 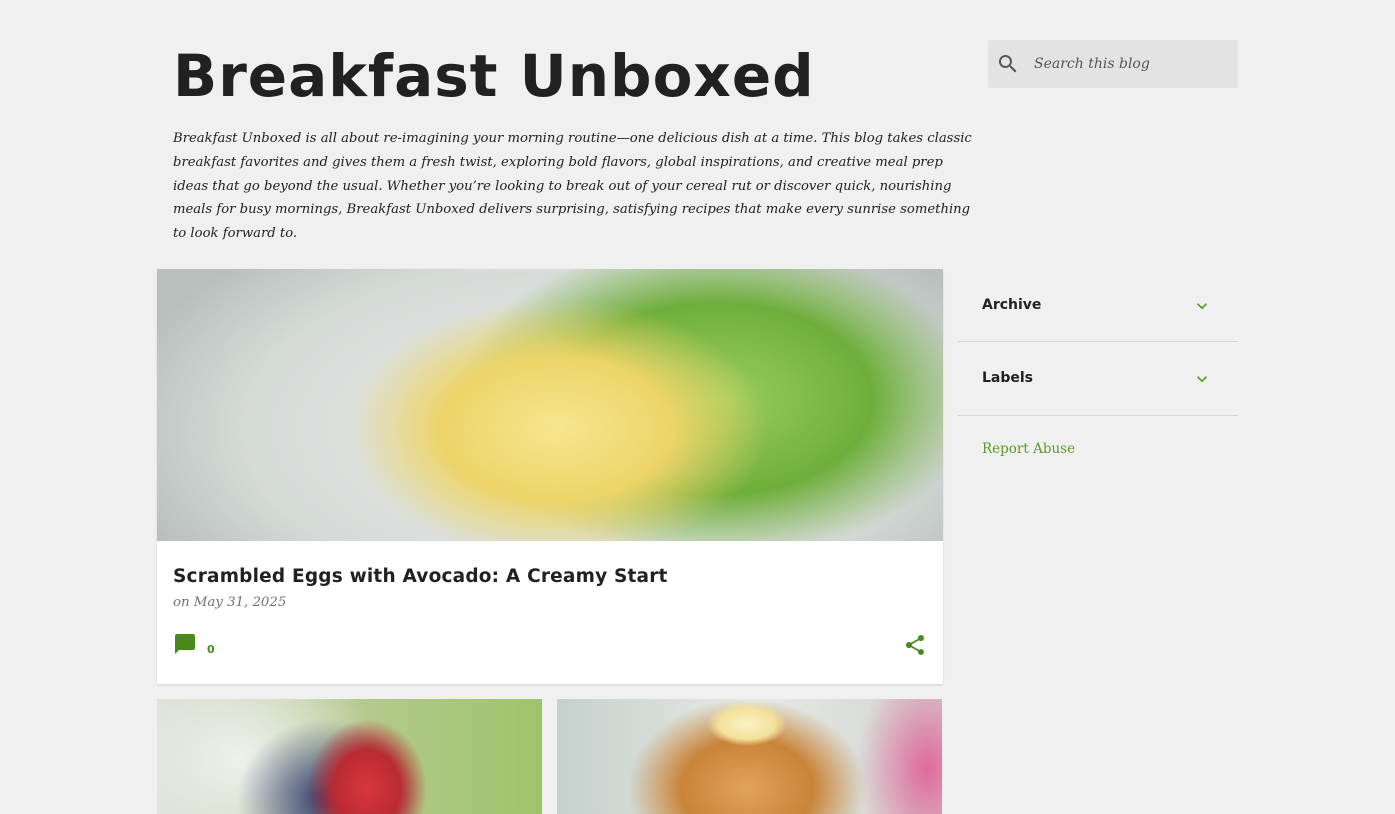 I want to click on comment-icon, so click(x=185, y=646).